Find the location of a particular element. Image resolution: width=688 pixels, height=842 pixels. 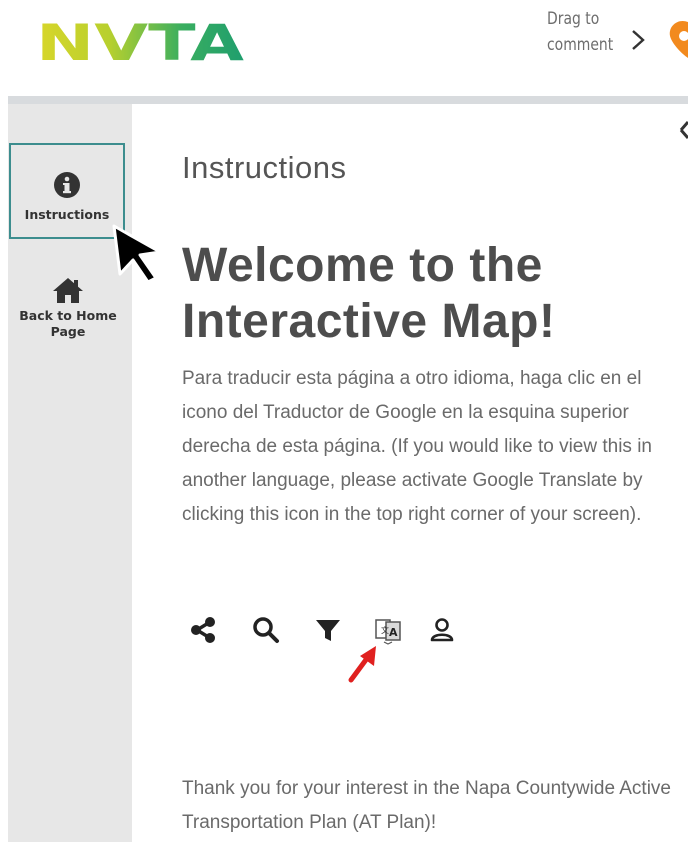

sidebar-item-label: Instructions is located at coordinates (67, 214).